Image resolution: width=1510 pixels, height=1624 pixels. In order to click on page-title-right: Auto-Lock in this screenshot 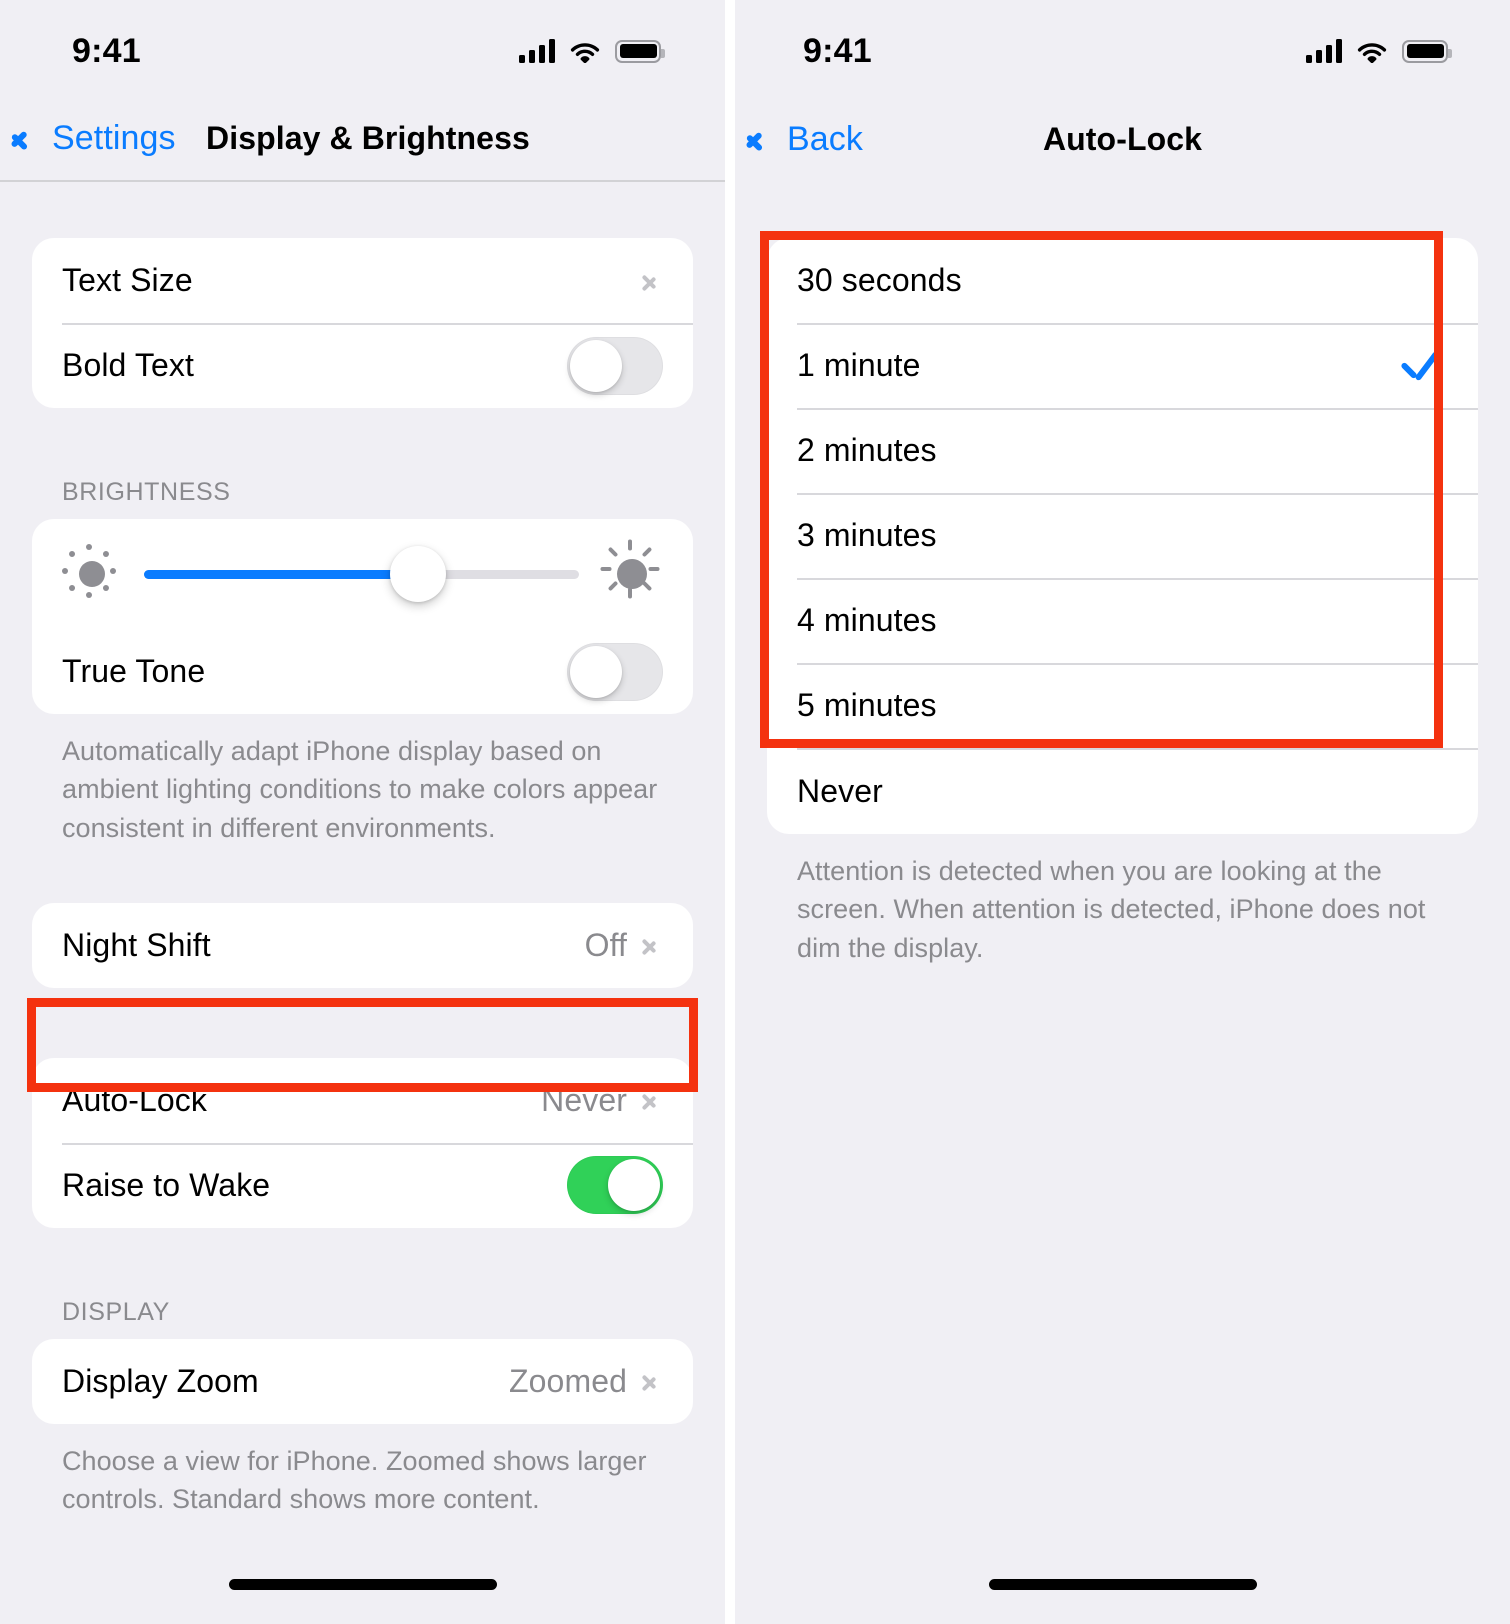, I will do `click(1122, 138)`.